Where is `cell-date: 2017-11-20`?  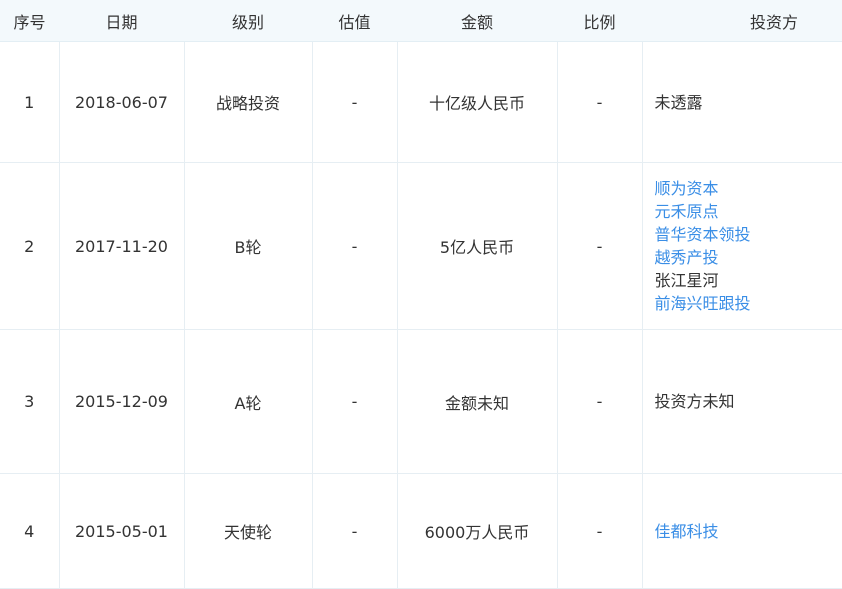
cell-date: 2017-11-20 is located at coordinates (121, 246).